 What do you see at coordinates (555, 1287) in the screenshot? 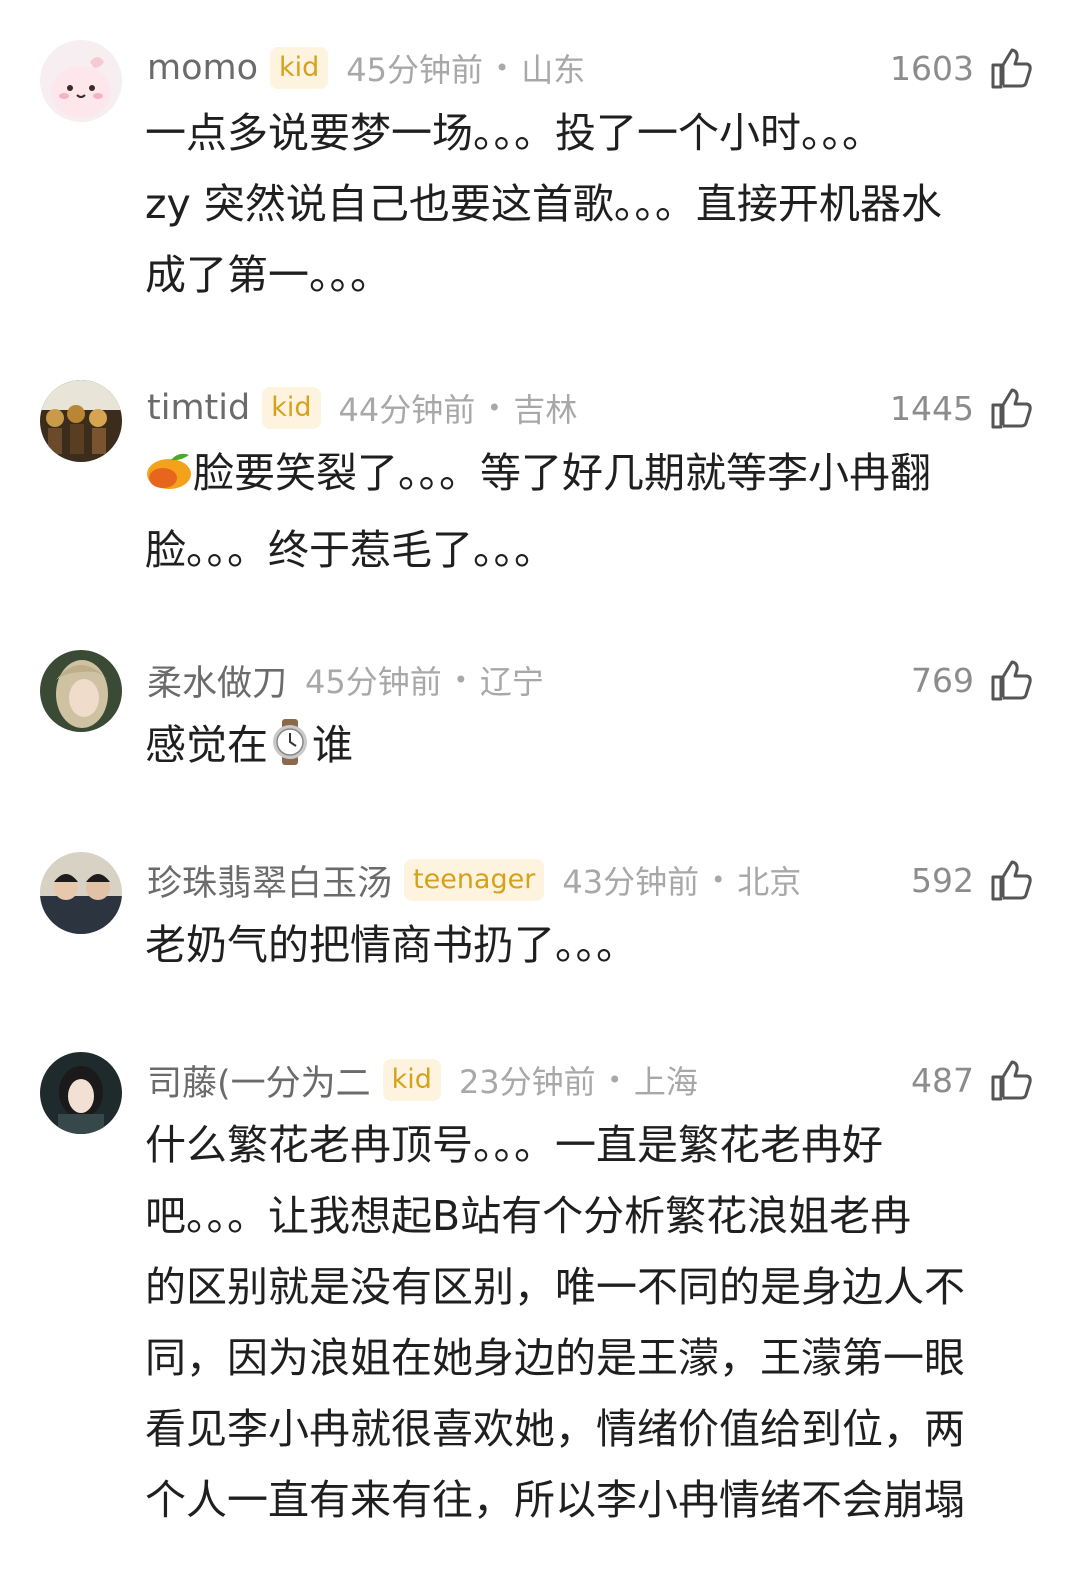
I see `comment-line: 的区别就是没有区别，唯一不同的是身边人不` at bounding box center [555, 1287].